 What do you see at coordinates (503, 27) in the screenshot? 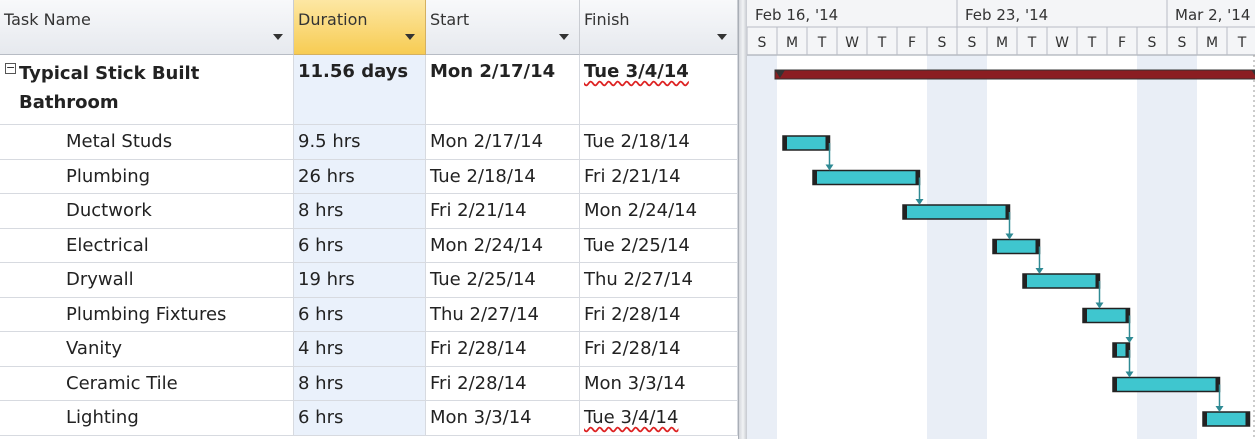
I see `column-header-start: Start` at bounding box center [503, 27].